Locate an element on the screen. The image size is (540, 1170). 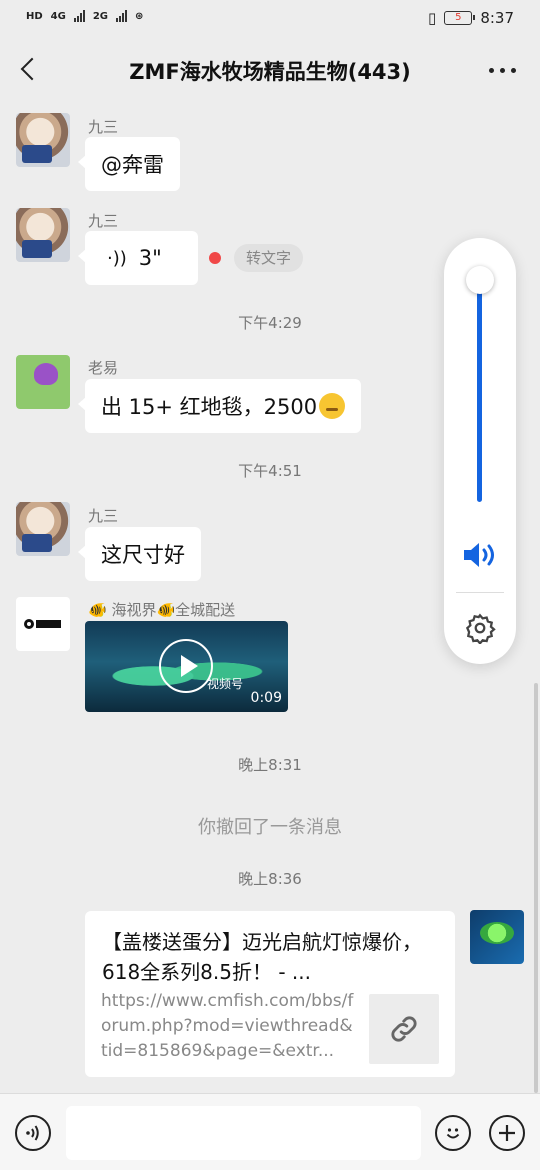
signal-4g-label: 4G is located at coordinates (58, 16).